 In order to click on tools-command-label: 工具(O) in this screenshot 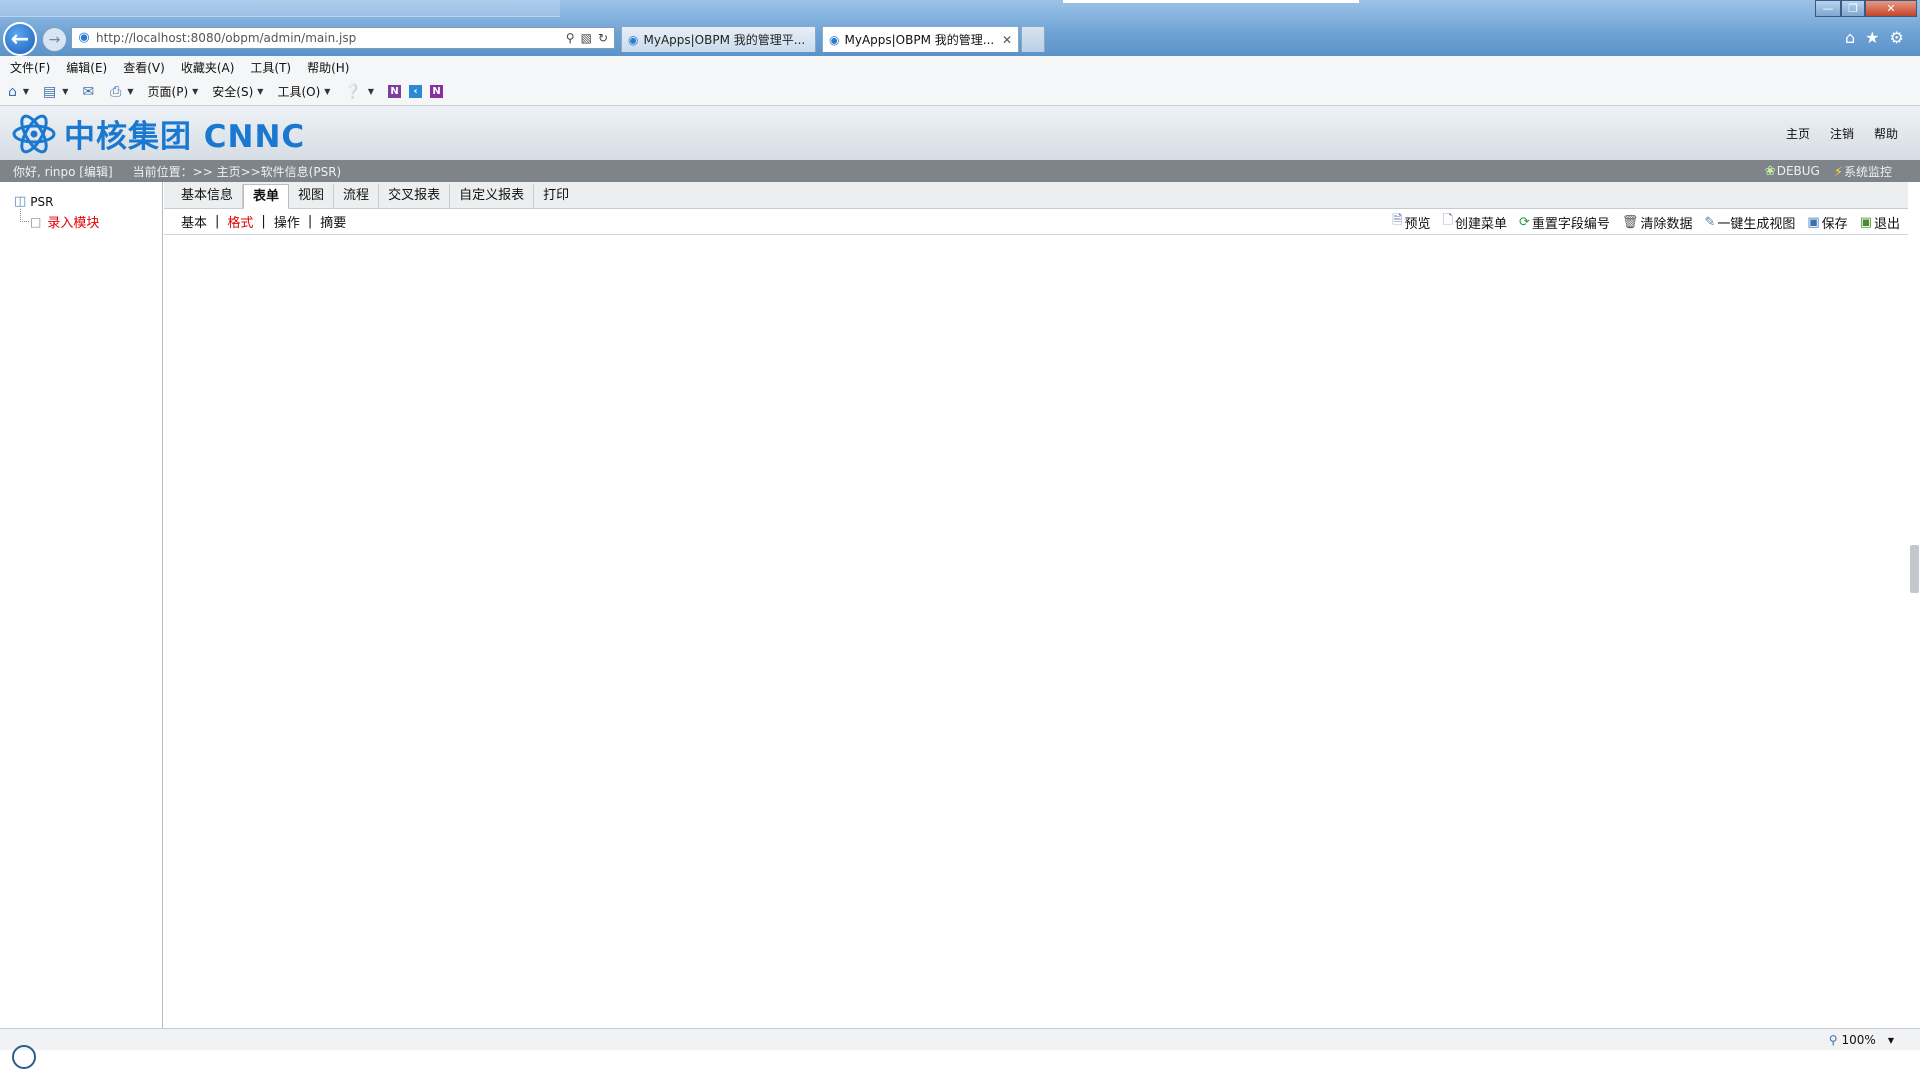, I will do `click(299, 92)`.